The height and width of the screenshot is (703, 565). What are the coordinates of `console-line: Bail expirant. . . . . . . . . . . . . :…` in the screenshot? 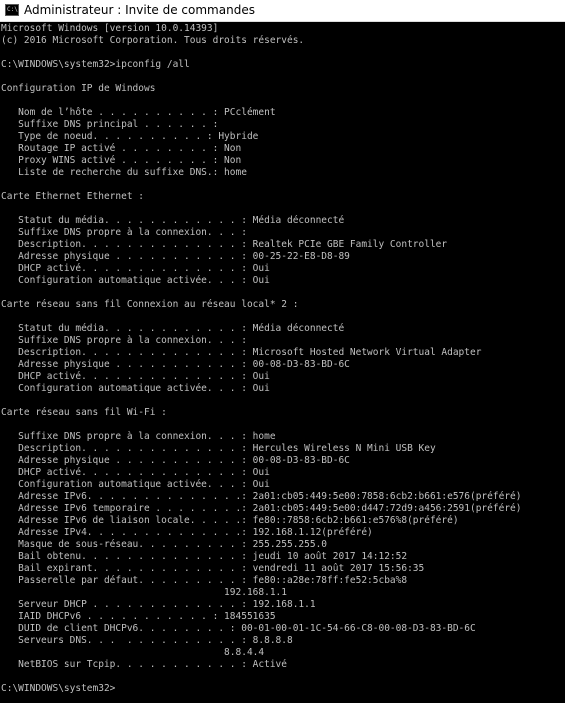 It's located at (213, 568).